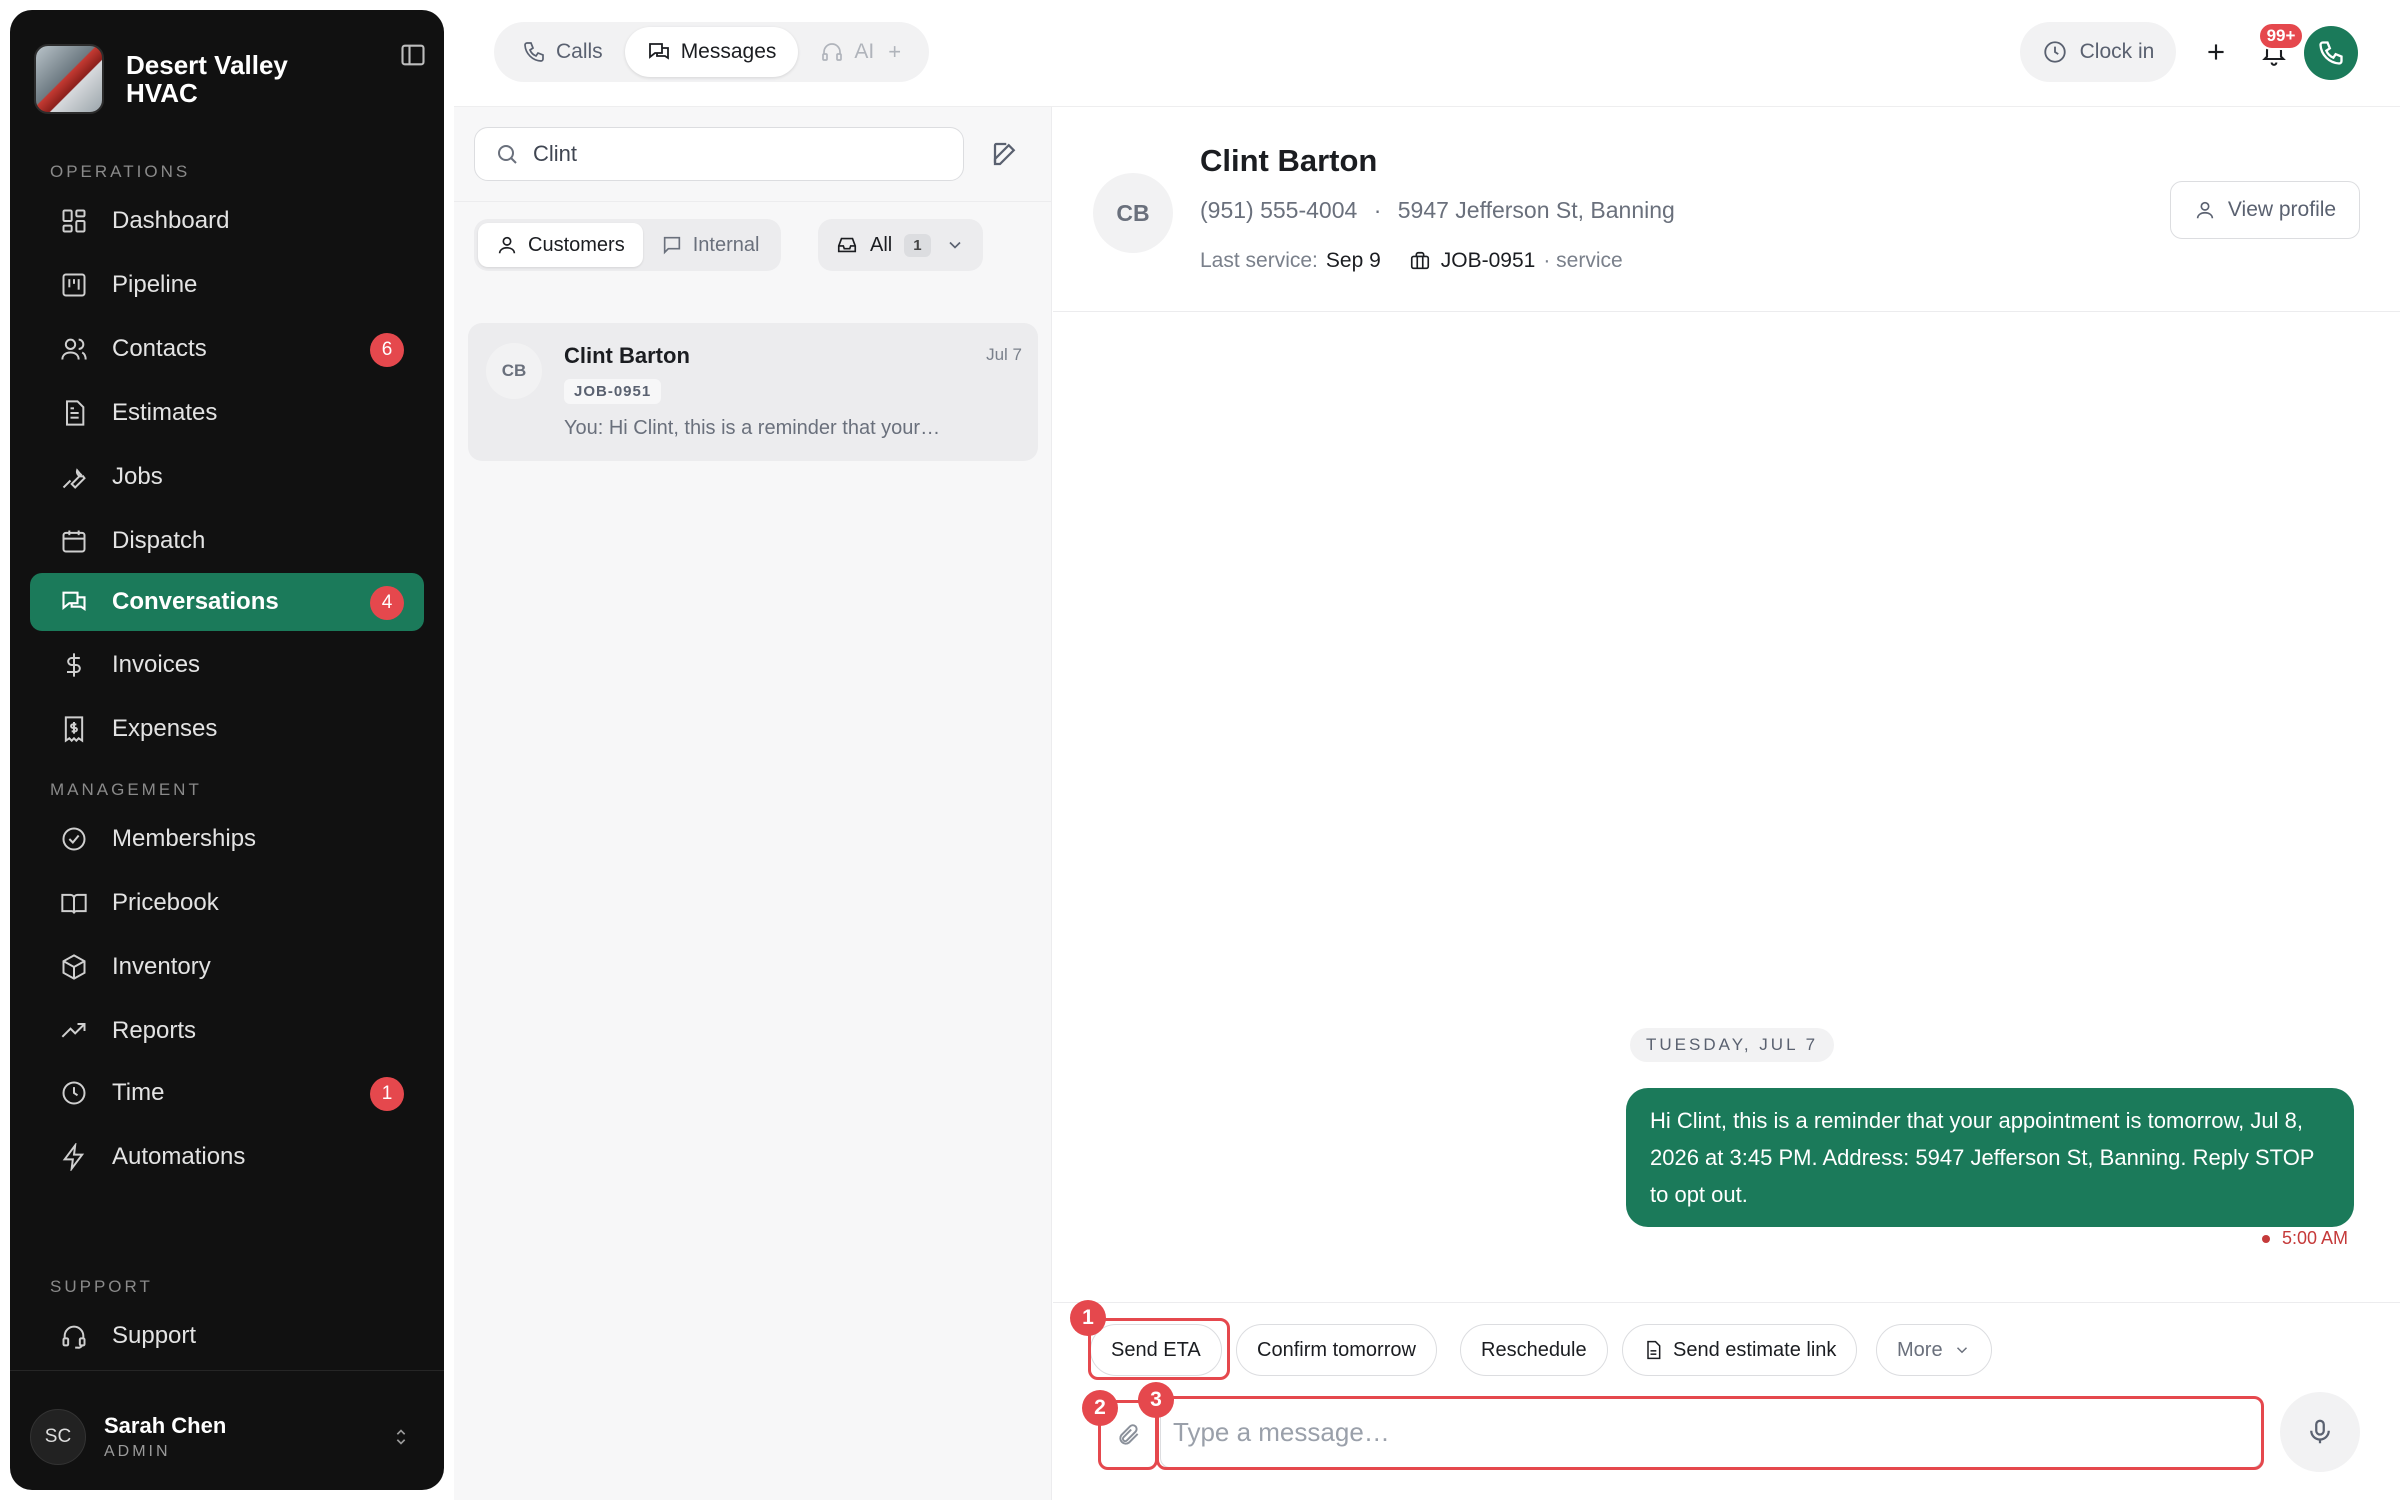 This screenshot has height=1500, width=2400. What do you see at coordinates (900, 245) in the screenshot?
I see `filter-dropdown: All 1` at bounding box center [900, 245].